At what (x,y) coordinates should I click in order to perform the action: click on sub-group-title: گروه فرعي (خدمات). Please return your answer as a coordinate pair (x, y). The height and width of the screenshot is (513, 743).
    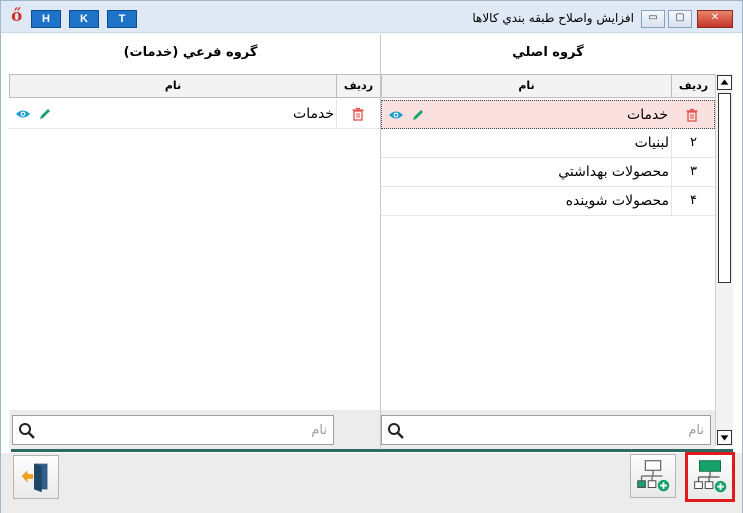
    Looking at the image, I should click on (190, 52).